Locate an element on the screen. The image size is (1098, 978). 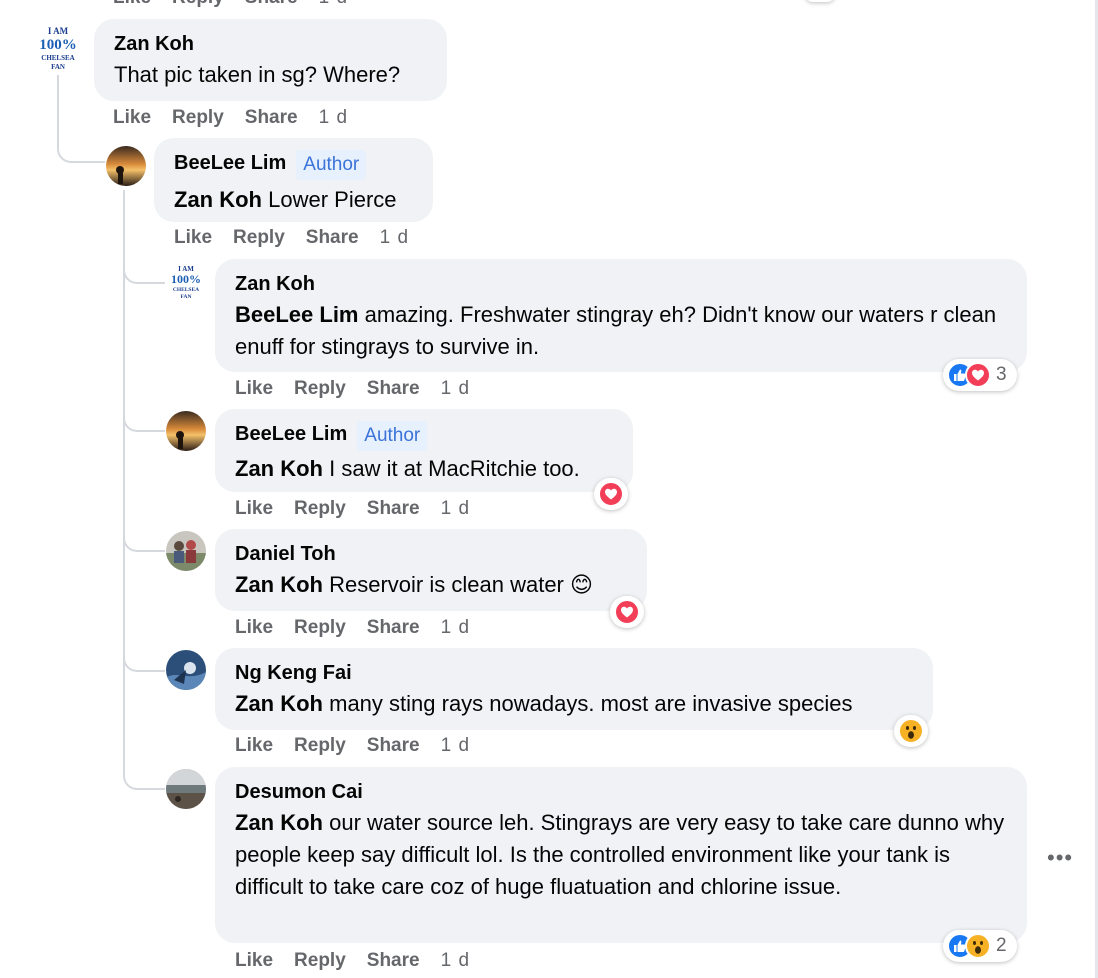
mention-link: BeeLee Lim is located at coordinates (297, 314).